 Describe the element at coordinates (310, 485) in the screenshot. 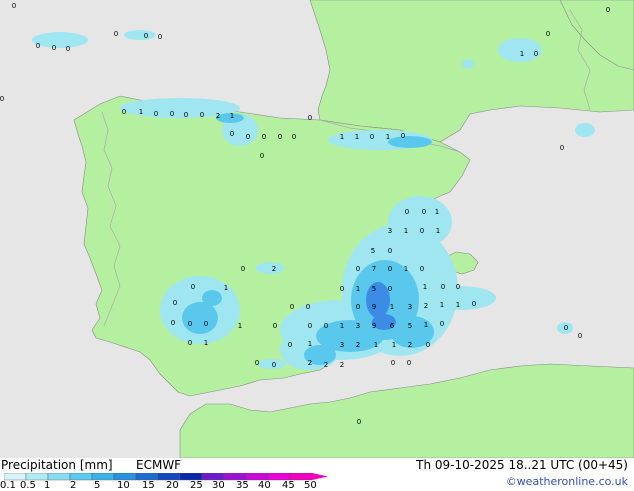

I see `legend-tick-label: 50` at that location.